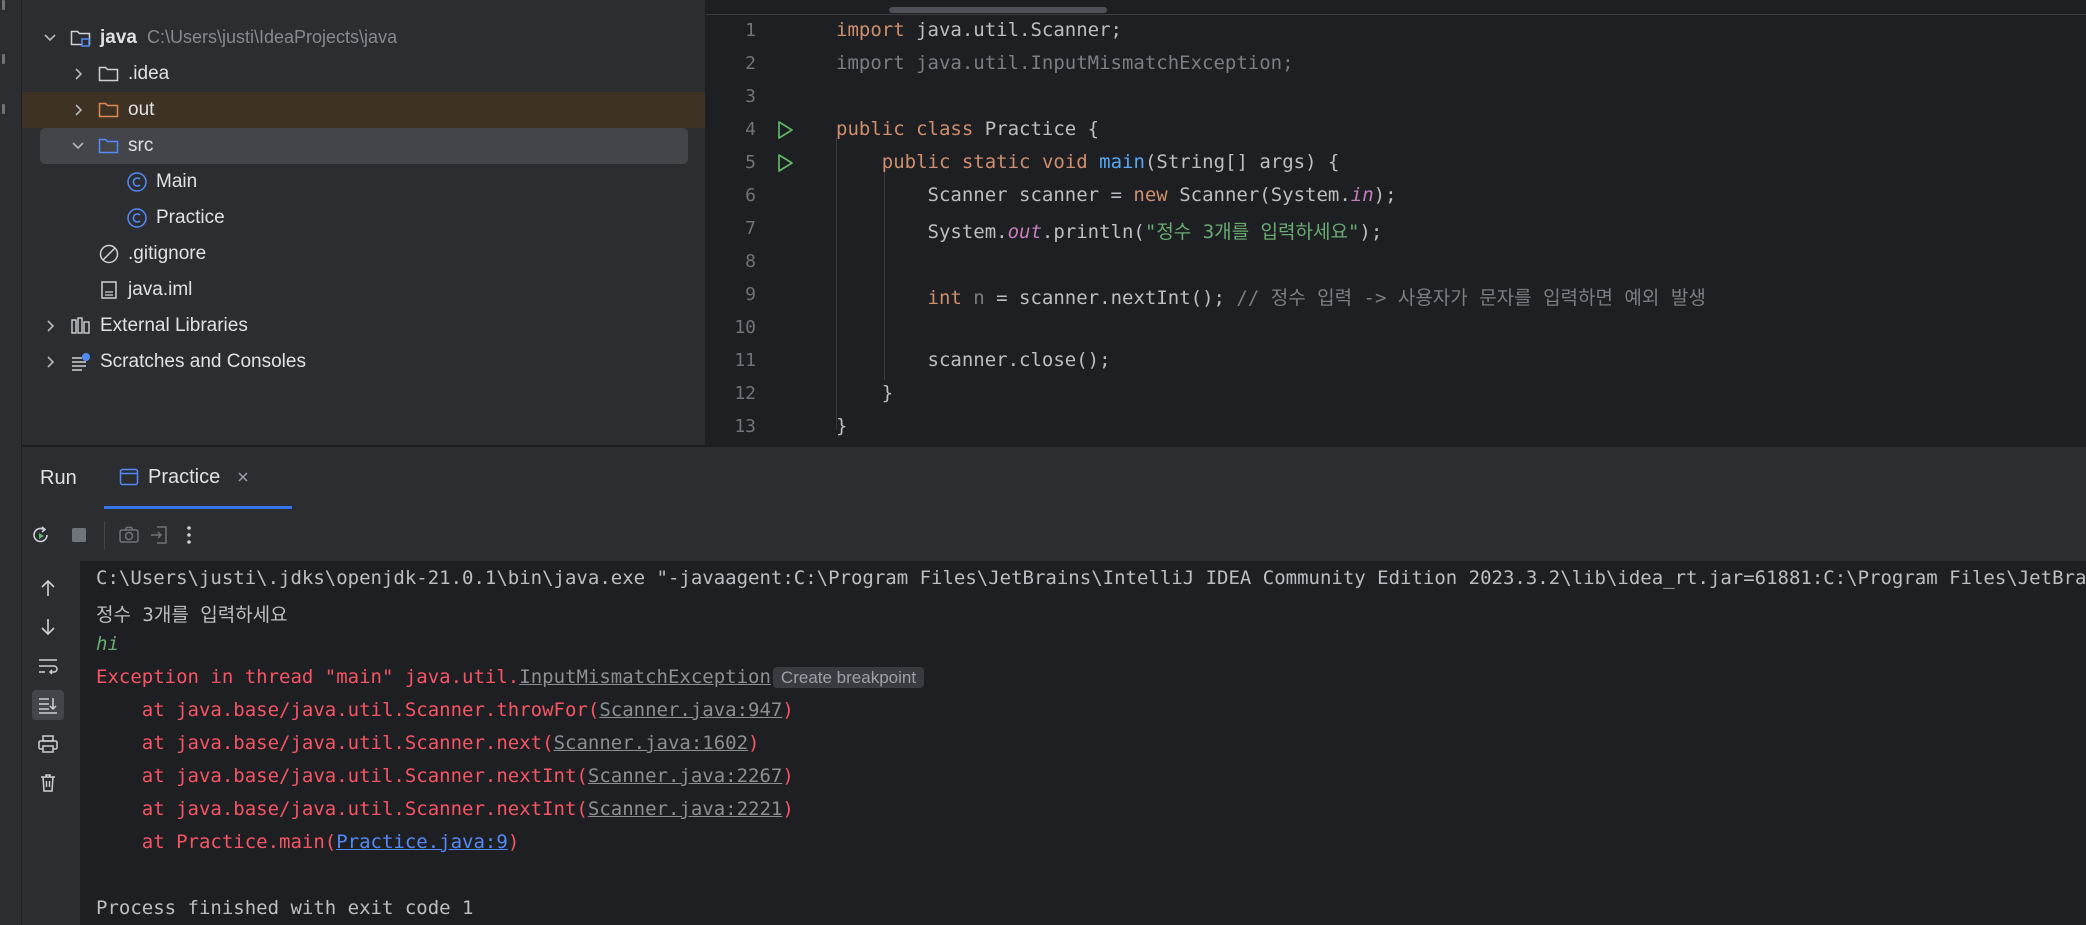 The height and width of the screenshot is (925, 2086). Describe the element at coordinates (174, 325) in the screenshot. I see `tree-label: External Libraries` at that location.